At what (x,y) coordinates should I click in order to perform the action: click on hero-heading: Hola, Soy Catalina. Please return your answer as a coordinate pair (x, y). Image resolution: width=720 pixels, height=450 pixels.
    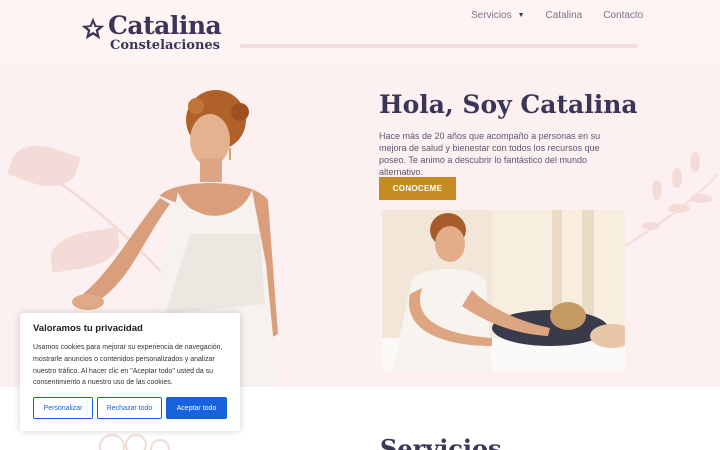
    Looking at the image, I should click on (508, 104).